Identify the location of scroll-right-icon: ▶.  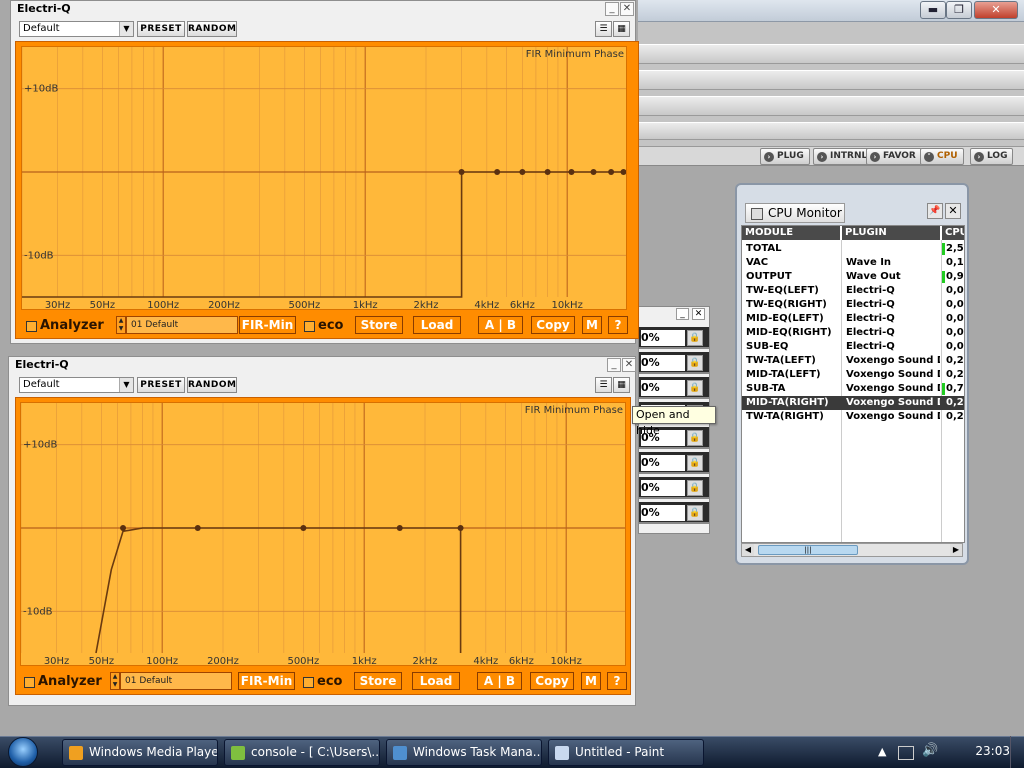
(956, 550).